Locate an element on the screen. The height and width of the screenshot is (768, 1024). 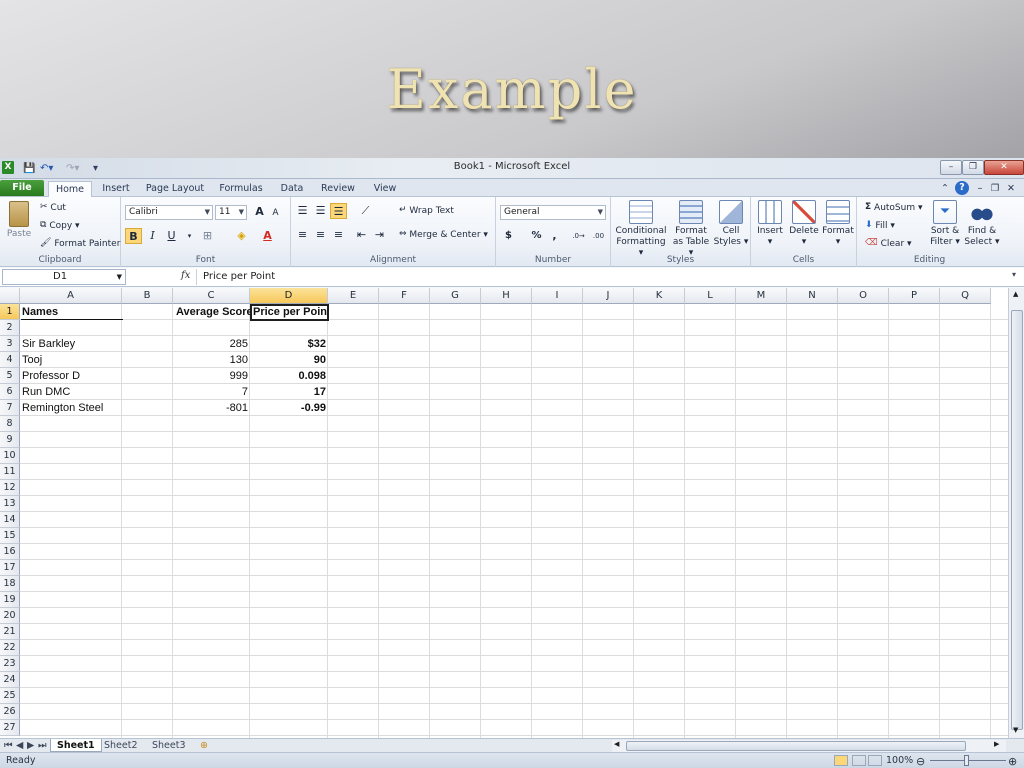
tab-review: Review is located at coordinates (338, 189).